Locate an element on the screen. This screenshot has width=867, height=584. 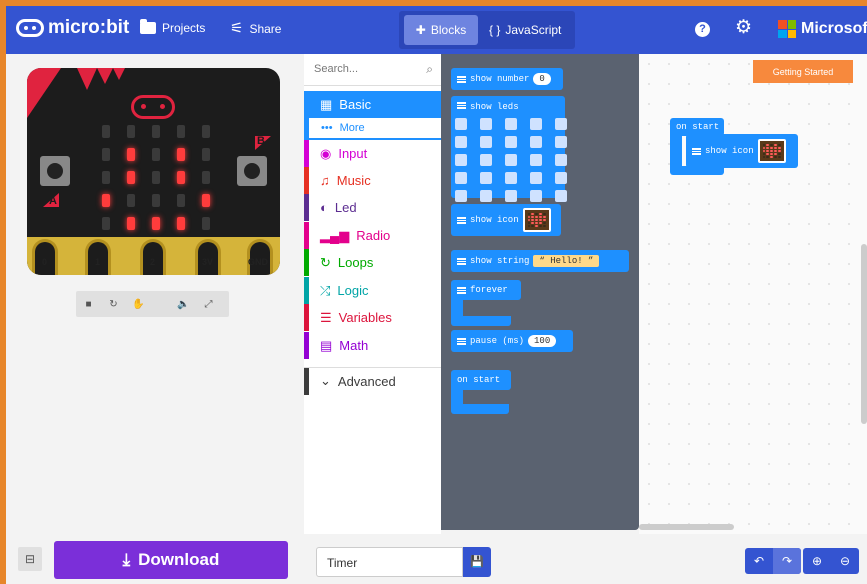
projects-label: Projects is located at coordinates (184, 28).